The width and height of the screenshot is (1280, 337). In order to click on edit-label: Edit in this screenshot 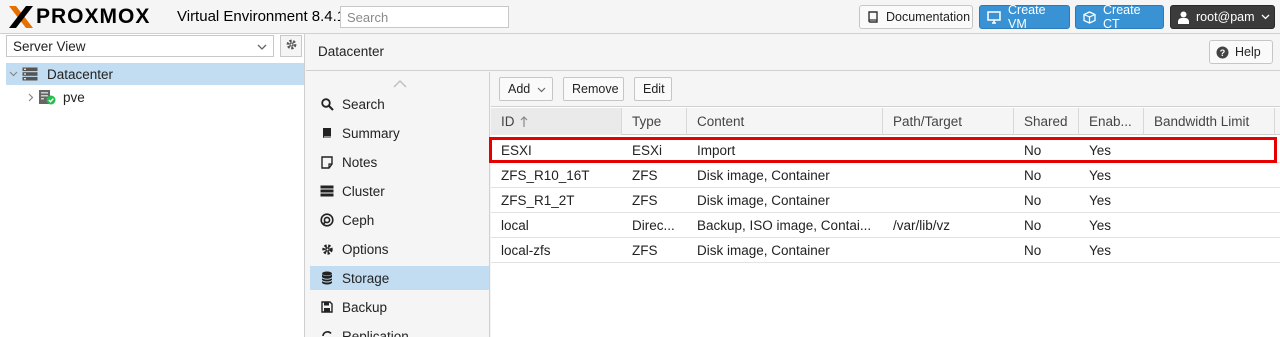, I will do `click(654, 89)`.